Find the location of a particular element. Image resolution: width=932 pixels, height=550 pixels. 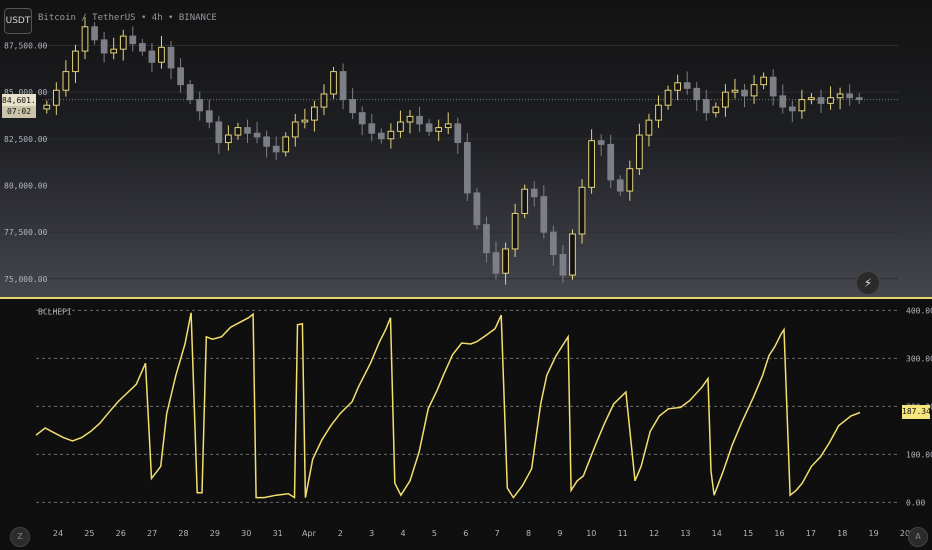

time-tick-label: 27 is located at coordinates (152, 533).